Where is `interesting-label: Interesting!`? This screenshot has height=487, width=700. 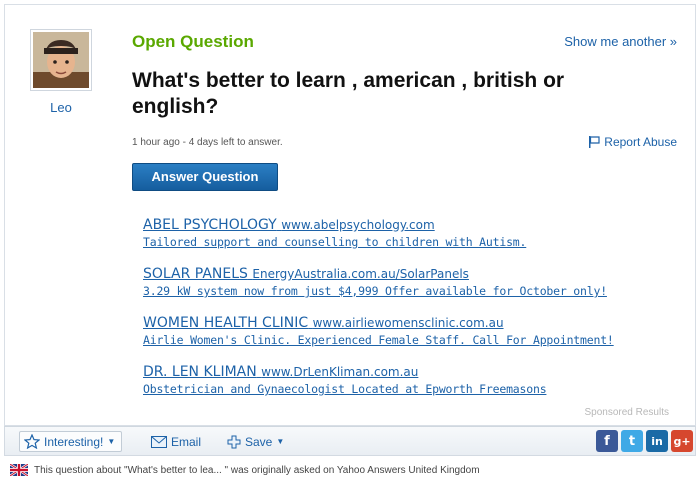
interesting-label: Interesting! is located at coordinates (74, 441).